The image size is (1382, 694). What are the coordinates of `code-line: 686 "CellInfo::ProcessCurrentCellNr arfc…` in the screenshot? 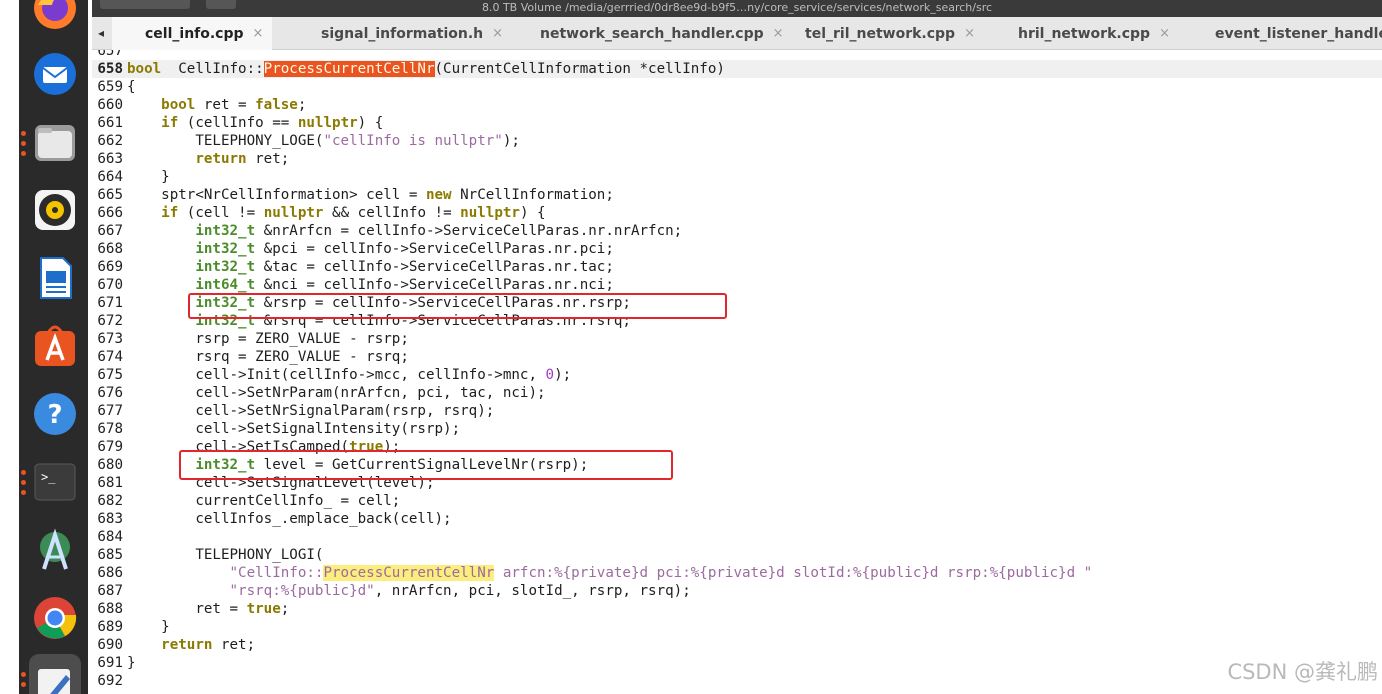 It's located at (737, 573).